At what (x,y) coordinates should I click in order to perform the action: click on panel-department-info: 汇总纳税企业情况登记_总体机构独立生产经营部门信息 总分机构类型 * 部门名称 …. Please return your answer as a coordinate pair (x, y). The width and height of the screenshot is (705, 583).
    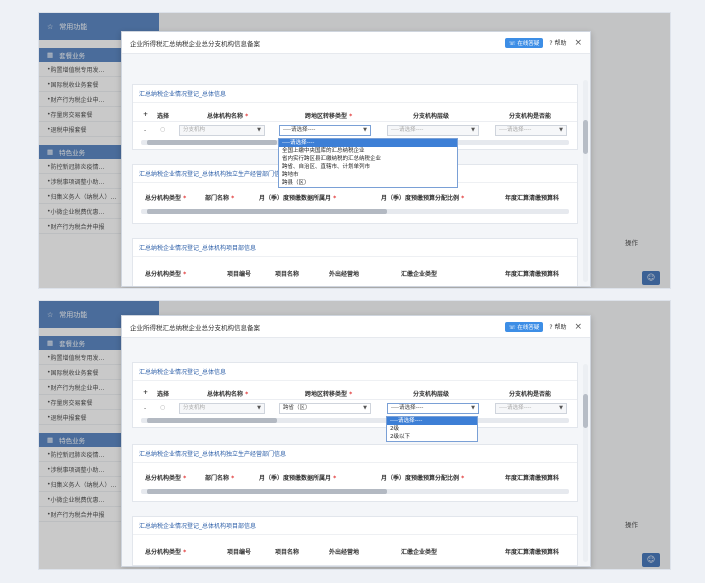
    Looking at the image, I should click on (355, 473).